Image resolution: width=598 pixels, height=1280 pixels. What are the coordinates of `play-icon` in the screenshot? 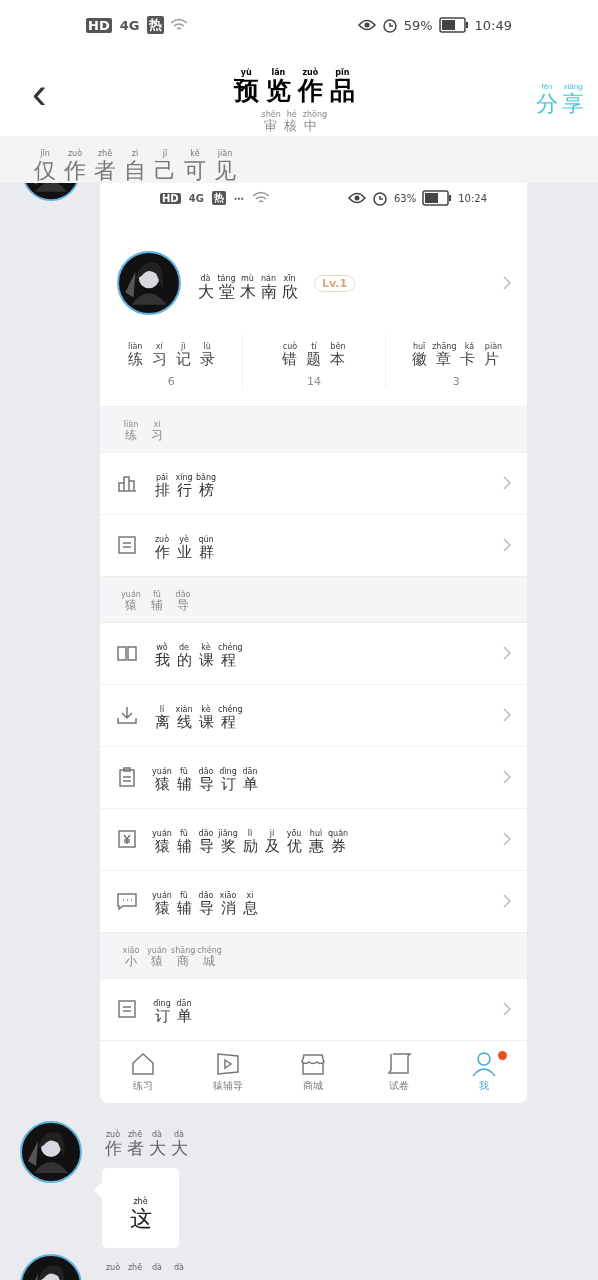 It's located at (228, 1063).